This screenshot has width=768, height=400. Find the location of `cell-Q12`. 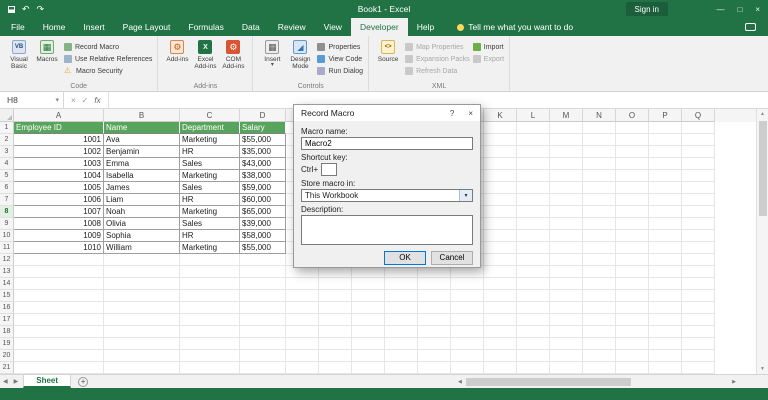

cell-Q12 is located at coordinates (698, 260).